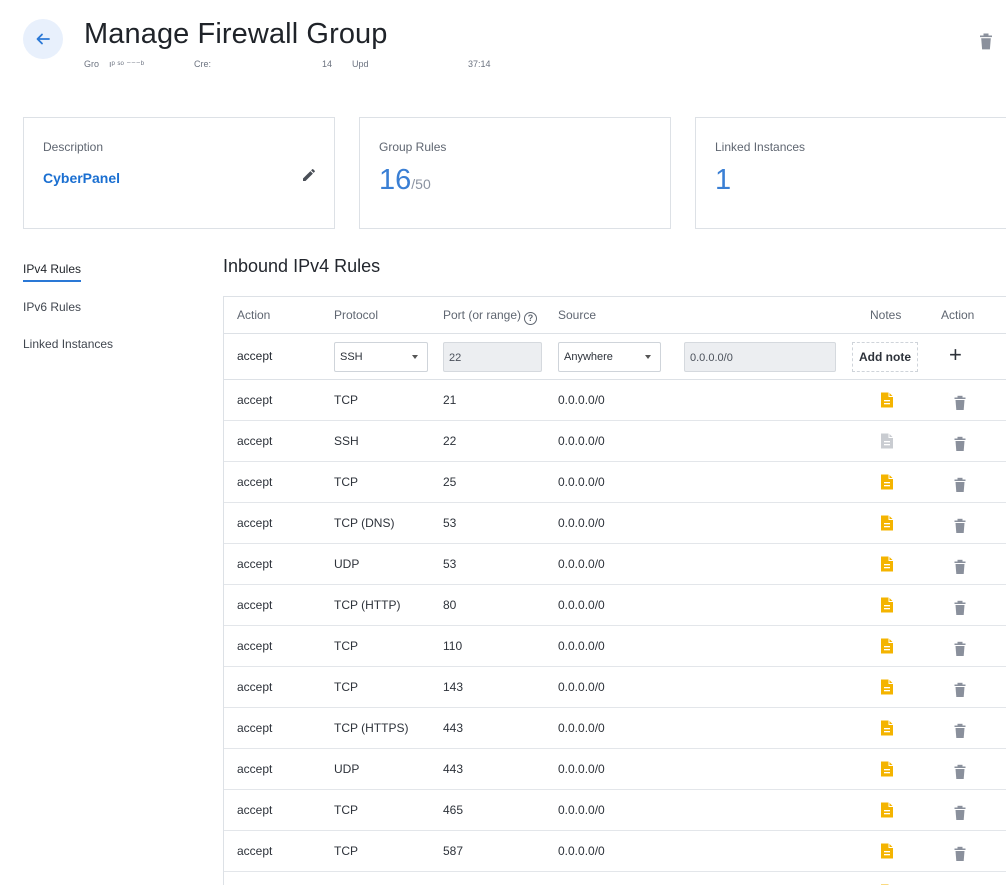 The height and width of the screenshot is (885, 1006). What do you see at coordinates (490, 316) in the screenshot?
I see `header-port: Port (or range)?` at bounding box center [490, 316].